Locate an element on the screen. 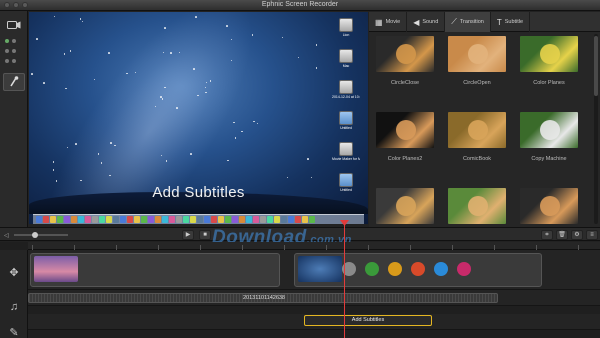  subtitle-clip: Add Subtitles is located at coordinates (368, 320).